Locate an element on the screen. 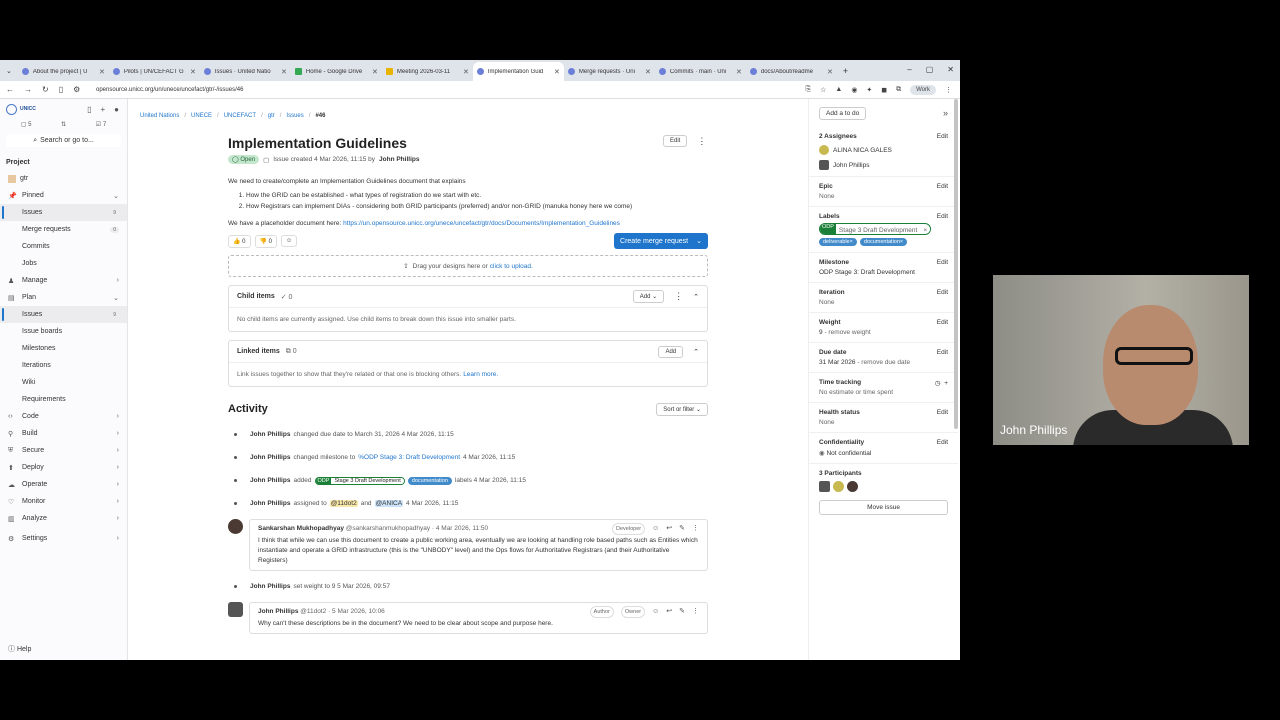 The image size is (1280, 720). milestone-value: ODP Stage 3: Draft Development is located at coordinates (867, 272).